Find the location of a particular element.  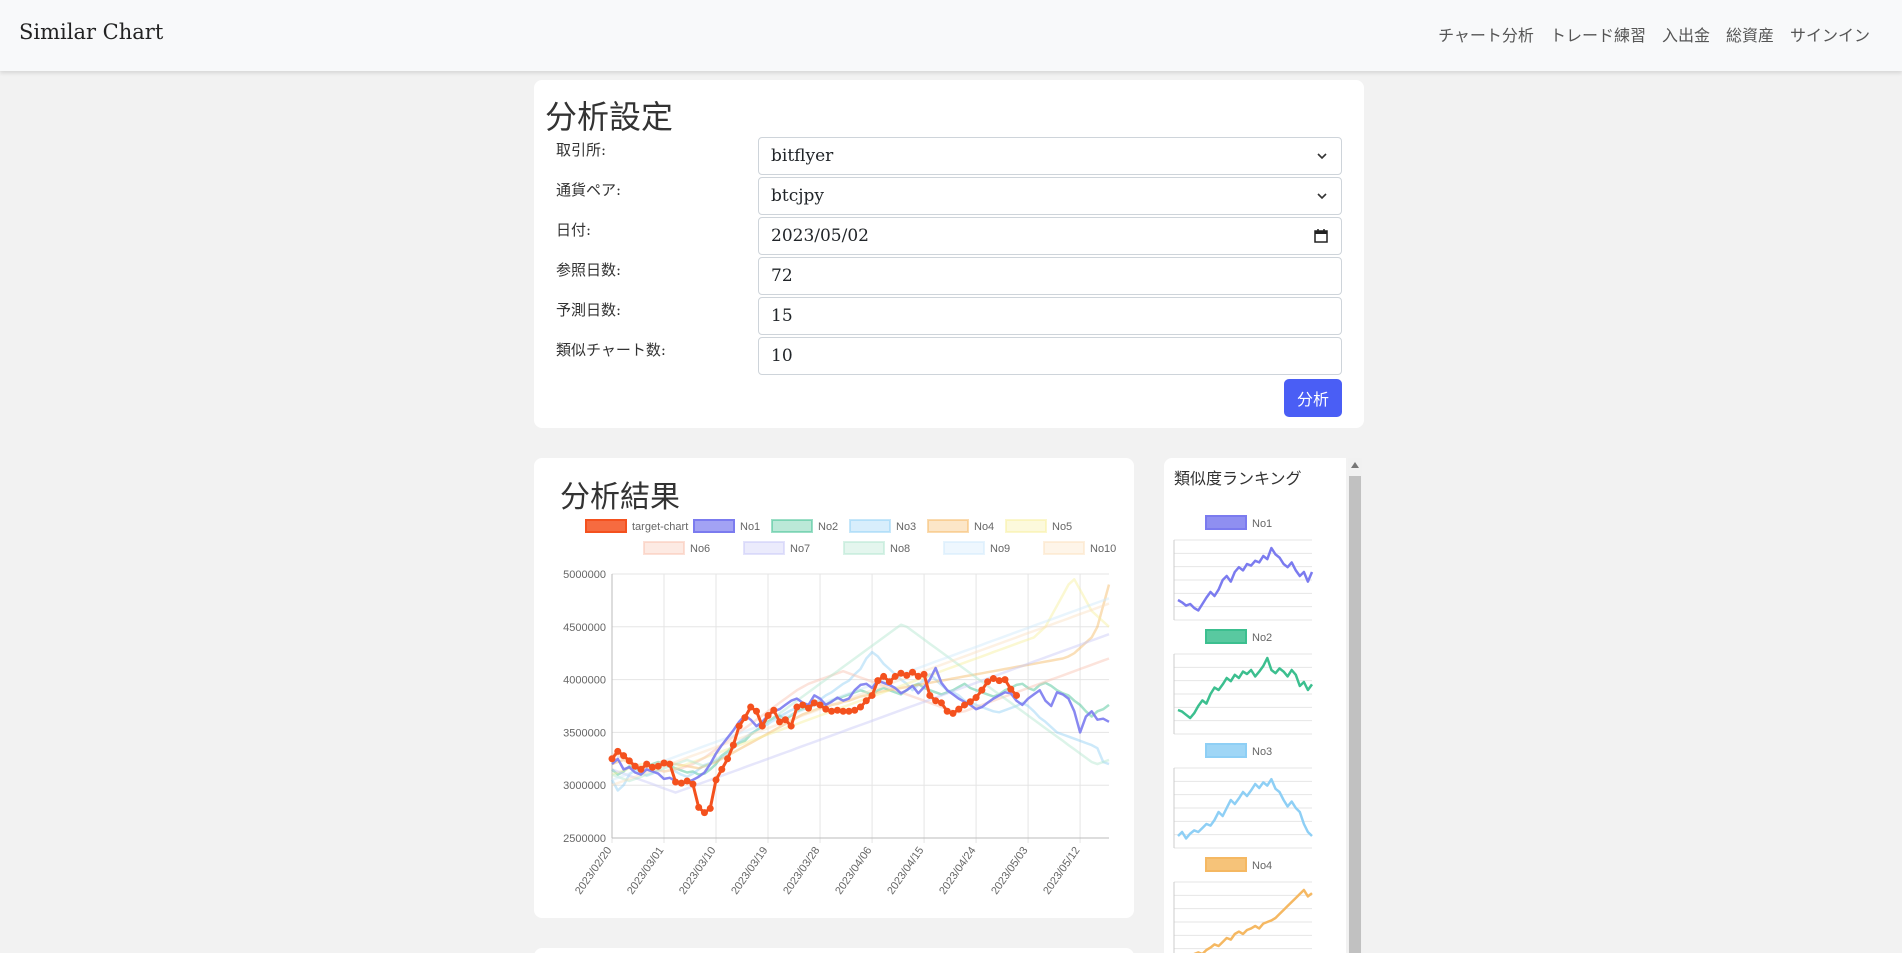

series-line is located at coordinates (860, 715).